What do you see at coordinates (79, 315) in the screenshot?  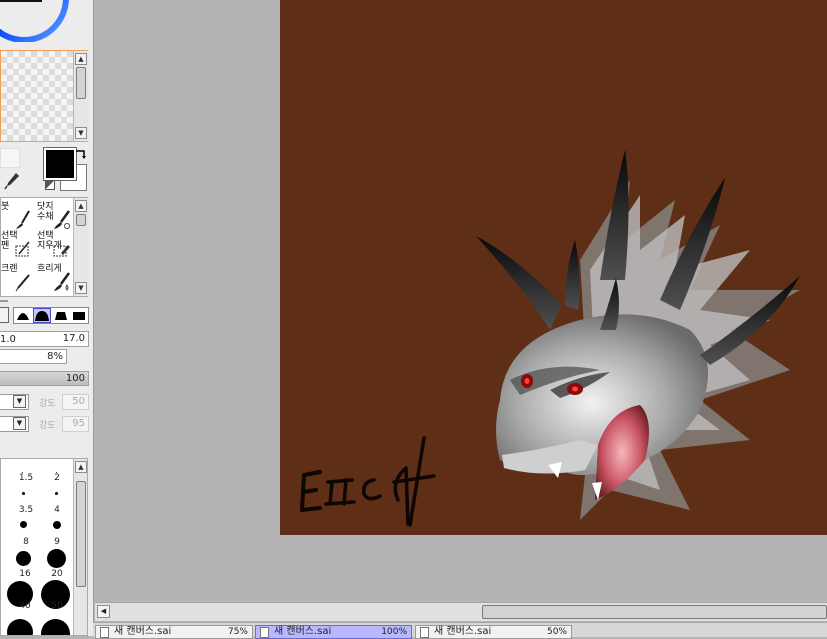 I see `shape-flat-icon` at bounding box center [79, 315].